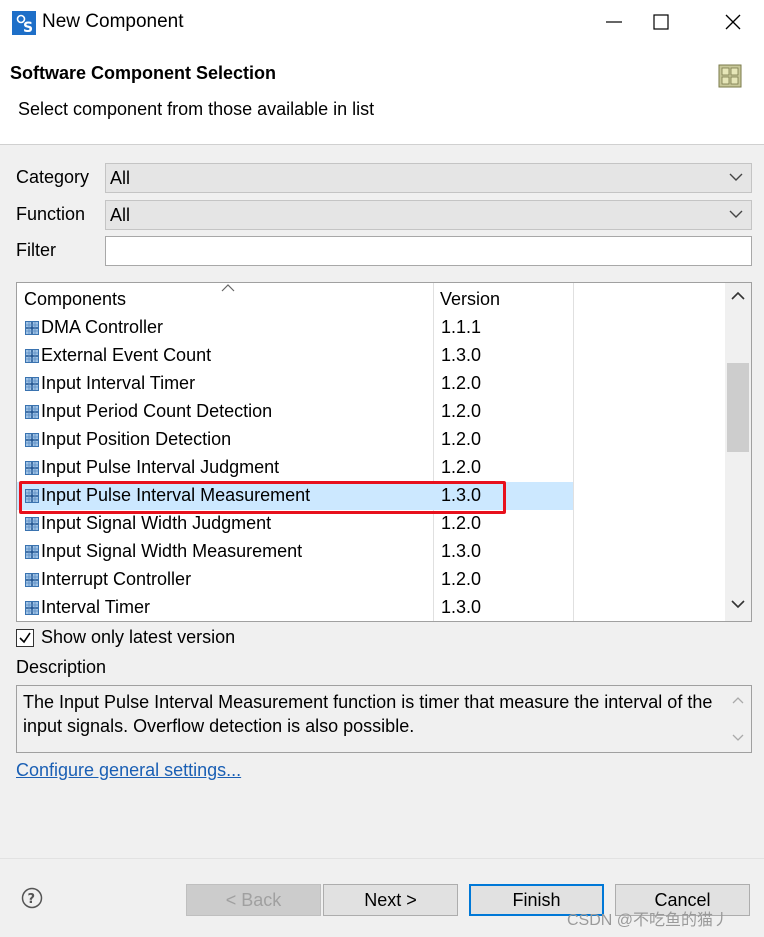 The height and width of the screenshot is (937, 764). What do you see at coordinates (573, 452) in the screenshot?
I see `column-divider` at bounding box center [573, 452].